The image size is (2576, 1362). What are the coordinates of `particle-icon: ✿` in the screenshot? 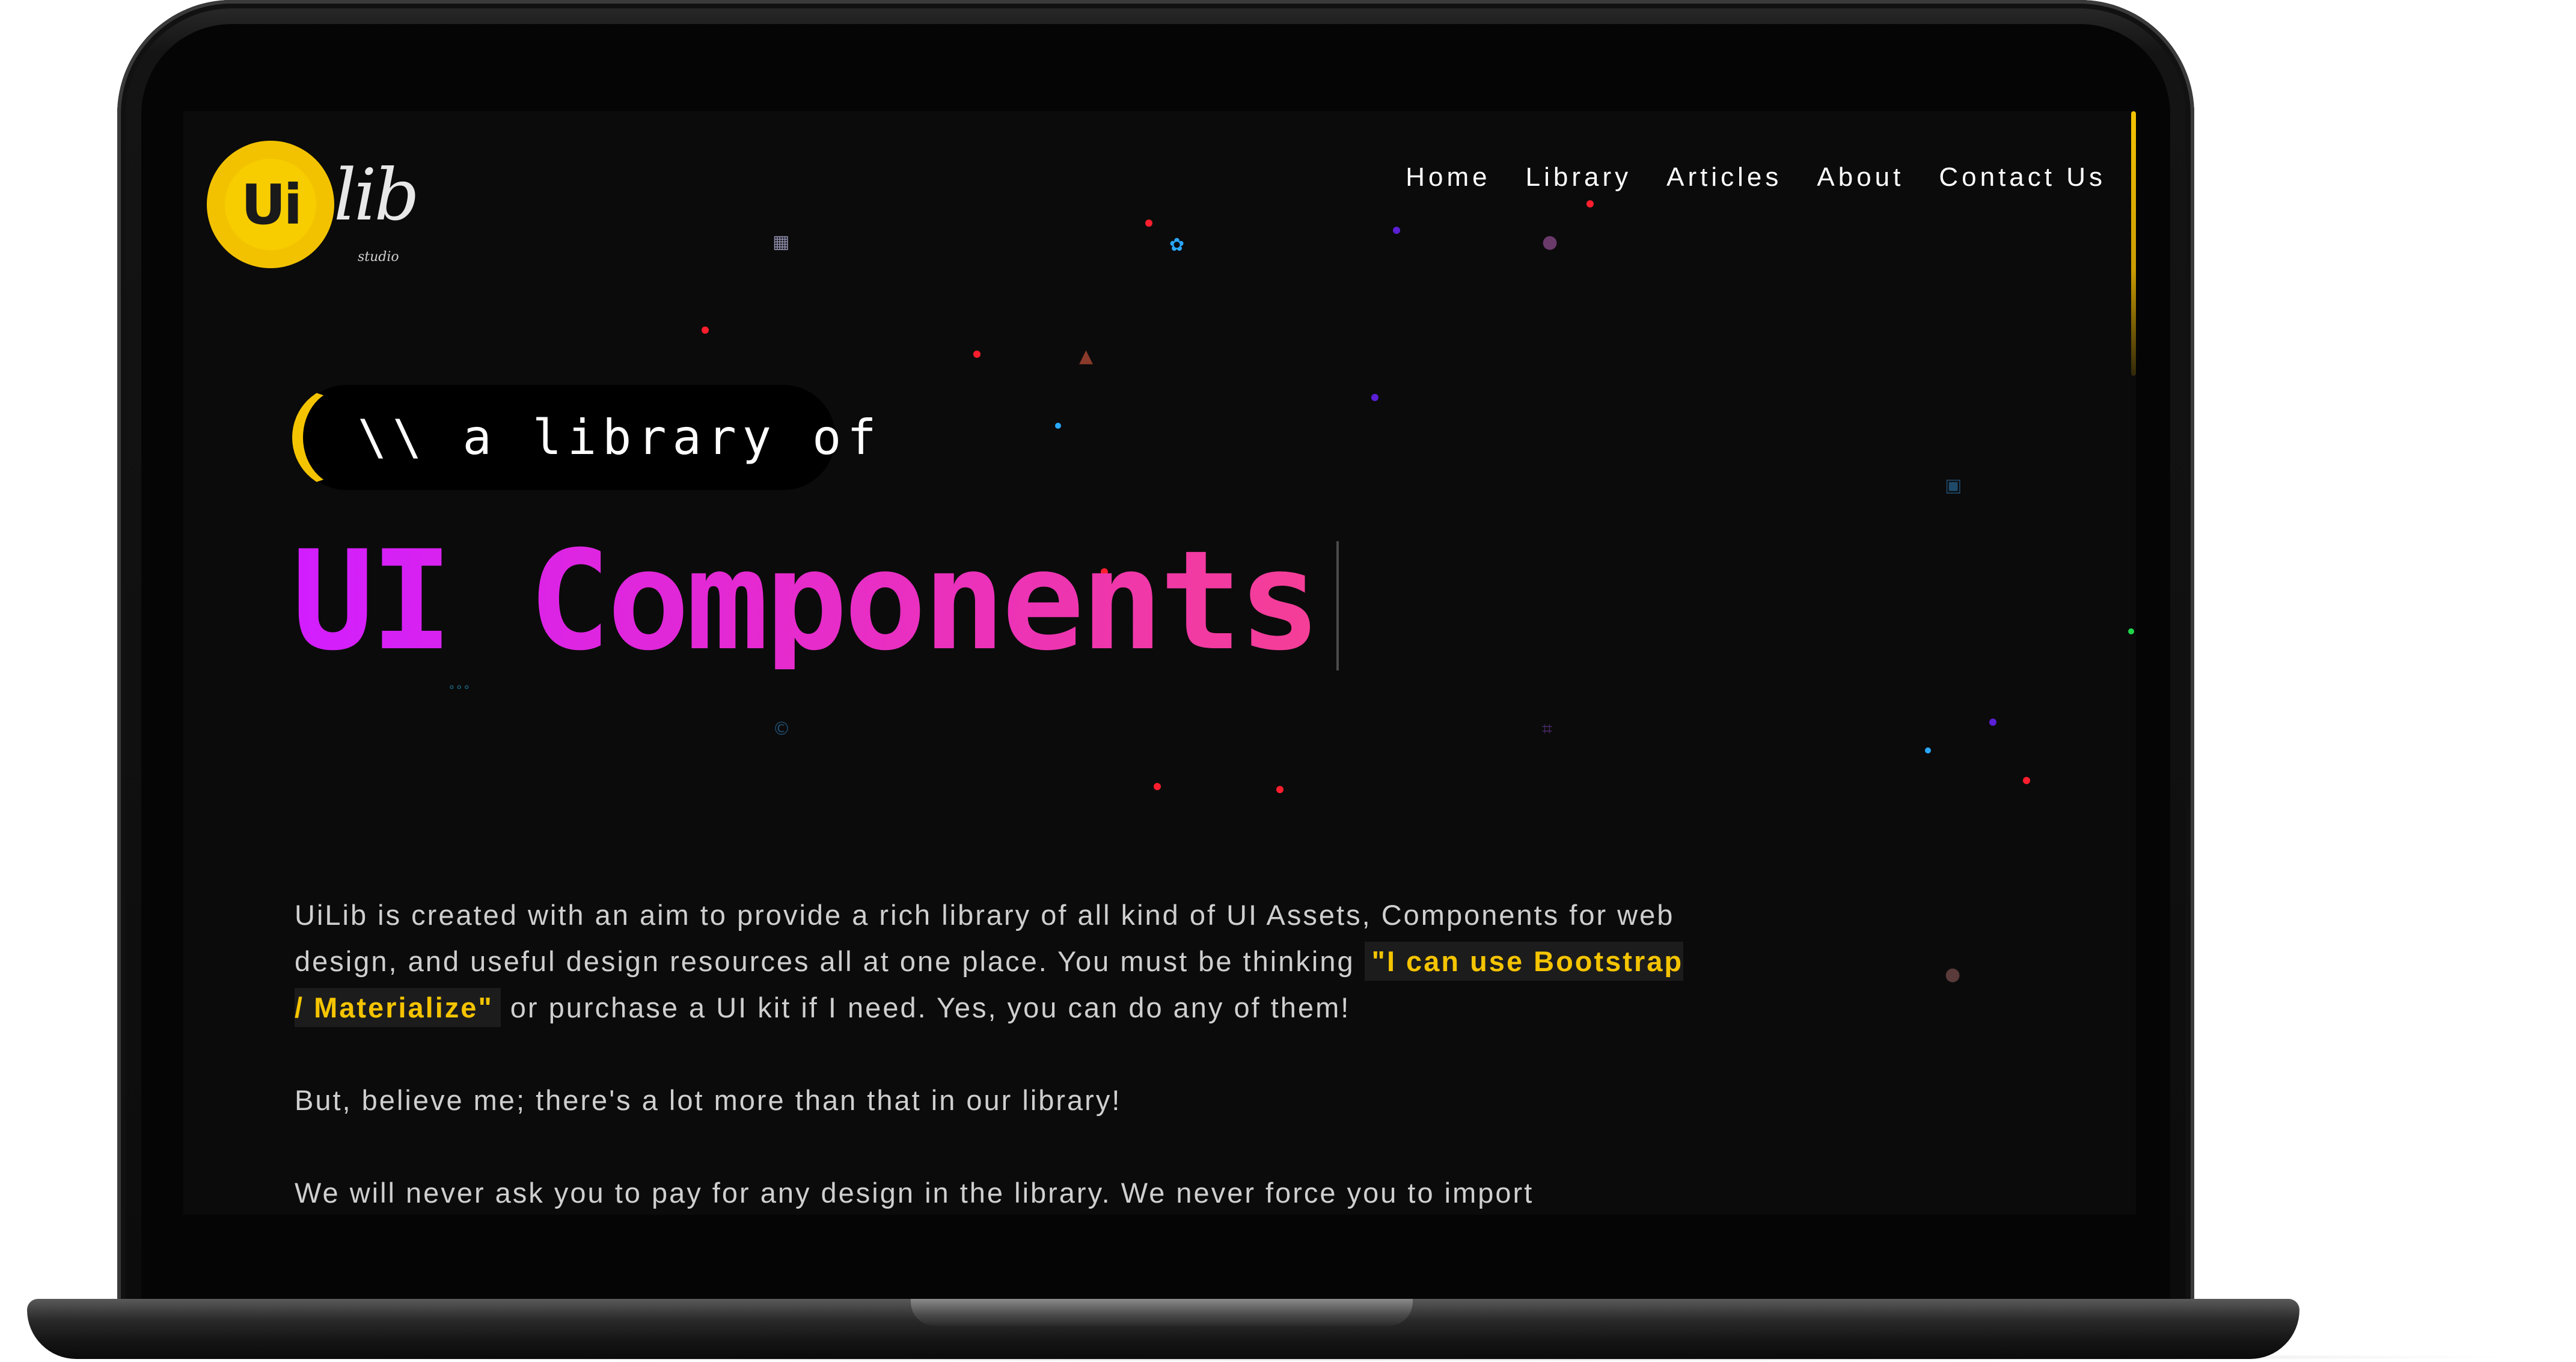 It's located at (1177, 245).